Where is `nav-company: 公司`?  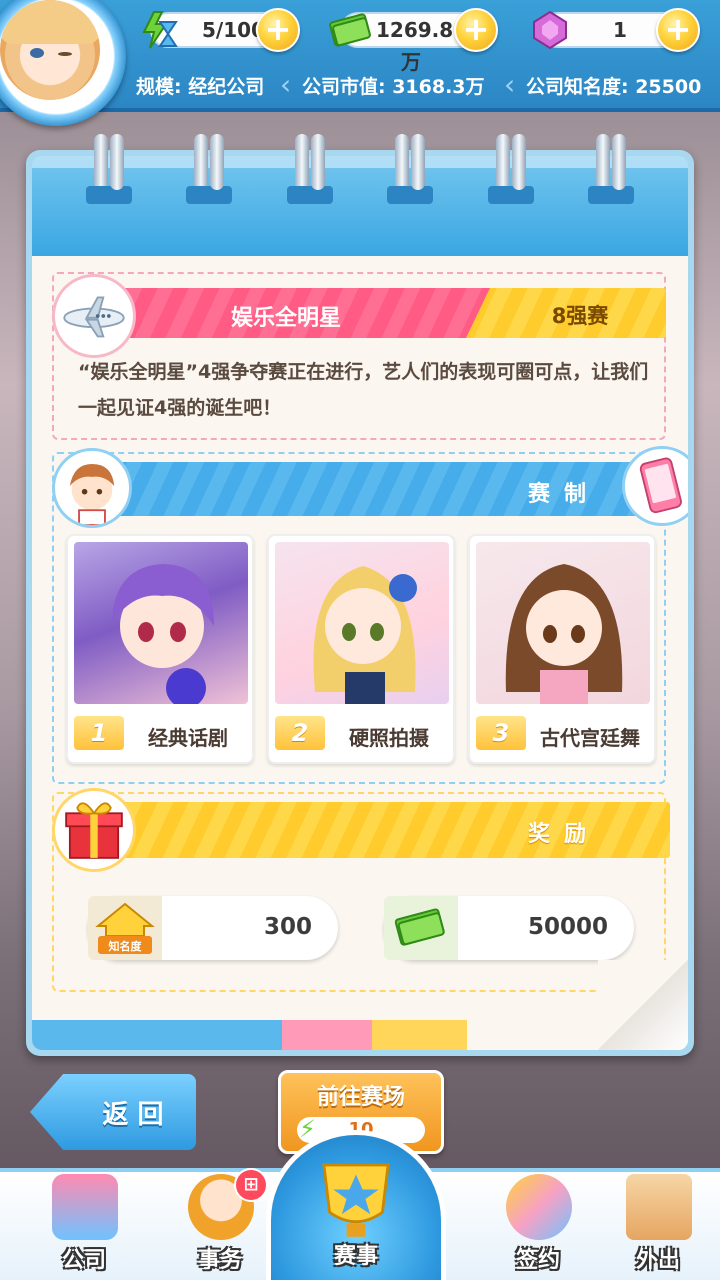
nav-company: 公司 is located at coordinates (84, 1224).